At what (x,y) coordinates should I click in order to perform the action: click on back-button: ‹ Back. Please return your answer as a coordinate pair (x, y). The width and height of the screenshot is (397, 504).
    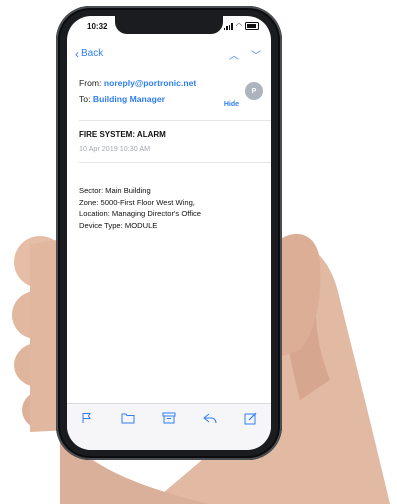
    Looking at the image, I should click on (89, 53).